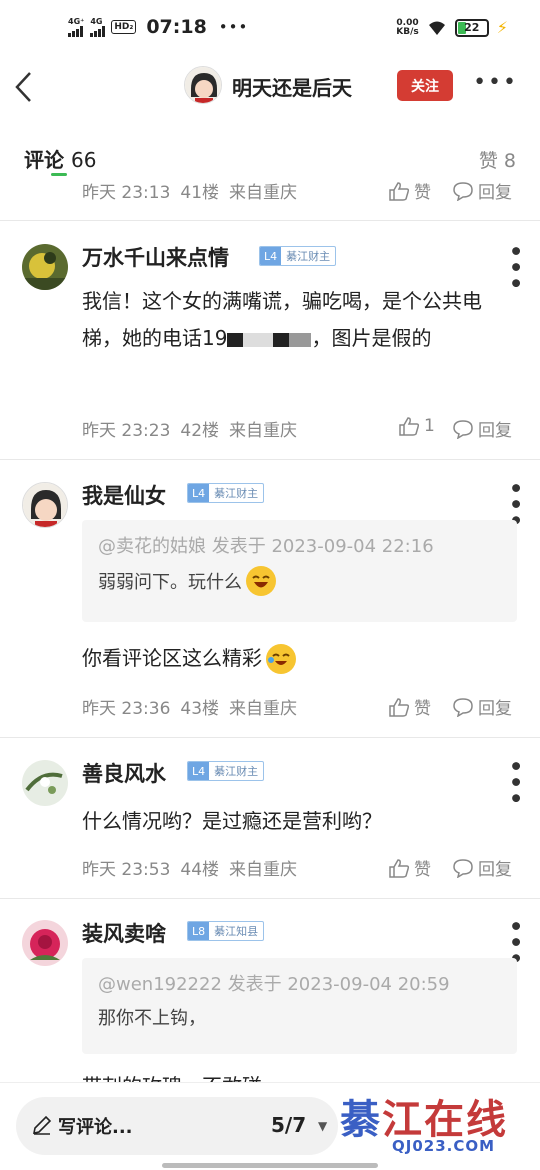 The image size is (540, 1170). What do you see at coordinates (292, 658) in the screenshot?
I see `comment-body: 你看评论区这么精彩` at bounding box center [292, 658].